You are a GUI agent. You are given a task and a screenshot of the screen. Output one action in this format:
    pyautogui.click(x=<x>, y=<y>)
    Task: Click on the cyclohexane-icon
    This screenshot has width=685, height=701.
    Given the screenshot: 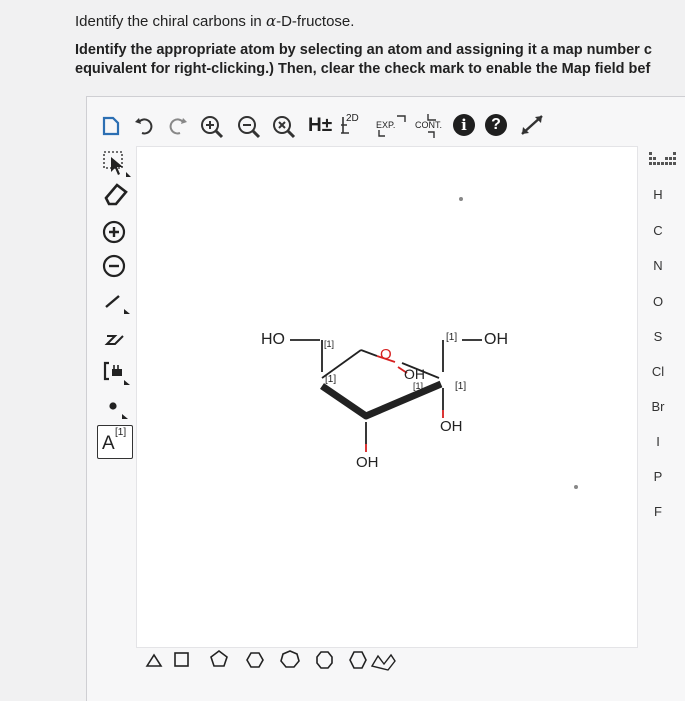 What is the action you would take?
    pyautogui.click(x=255, y=660)
    